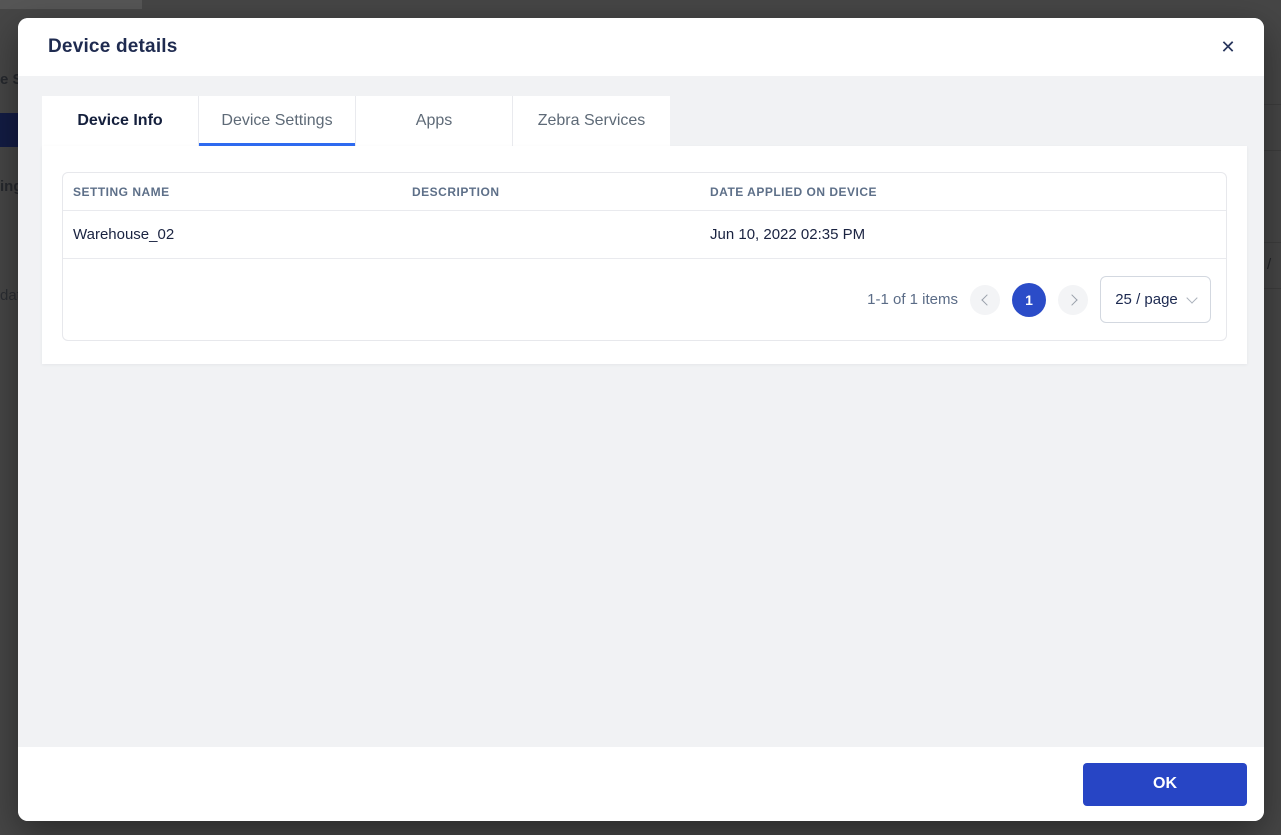 Image resolution: width=1281 pixels, height=835 pixels. I want to click on tab-label: Device Info, so click(120, 120).